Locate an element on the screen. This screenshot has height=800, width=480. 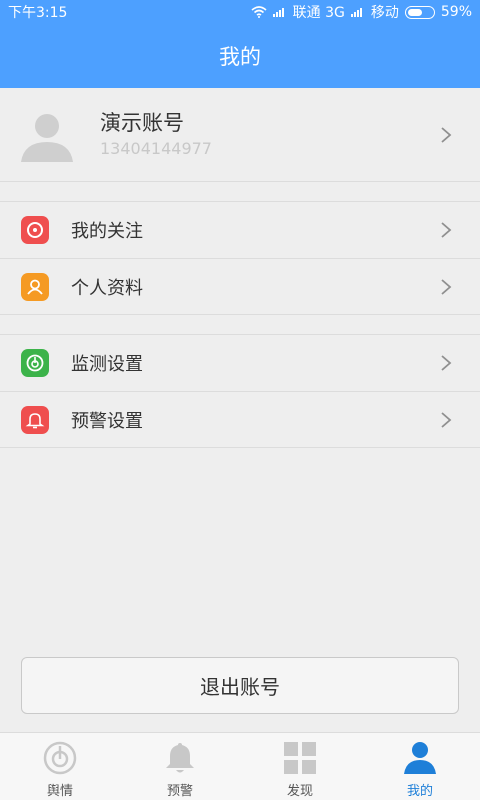
menu-group-2: 监测设置 预警设置 is located at coordinates (240, 391).